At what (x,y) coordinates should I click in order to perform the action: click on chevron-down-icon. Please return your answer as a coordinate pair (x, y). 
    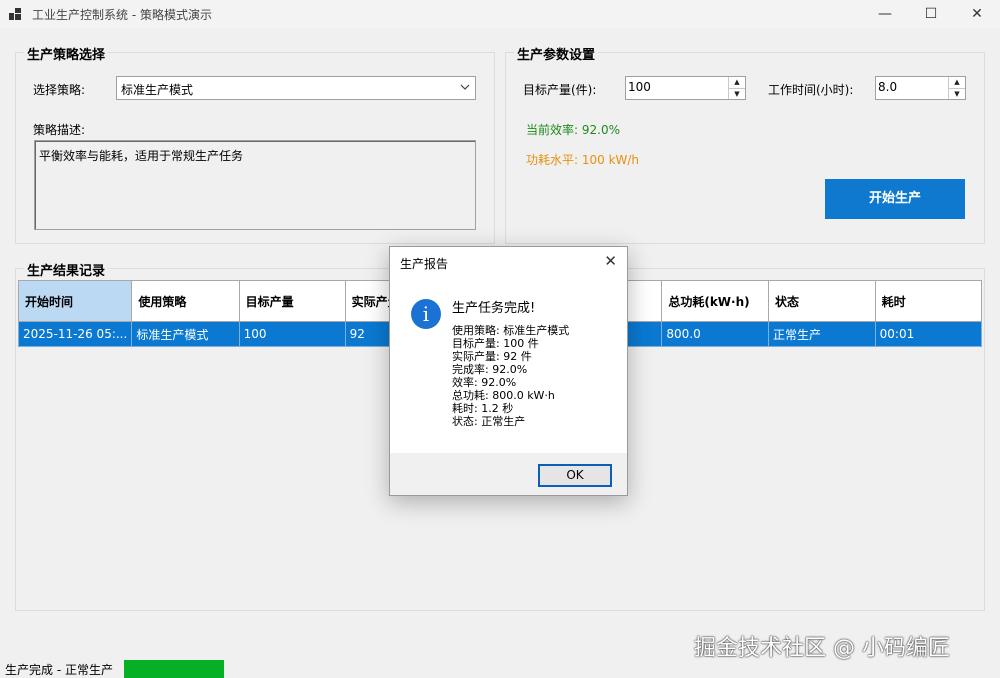
    Looking at the image, I should click on (465, 87).